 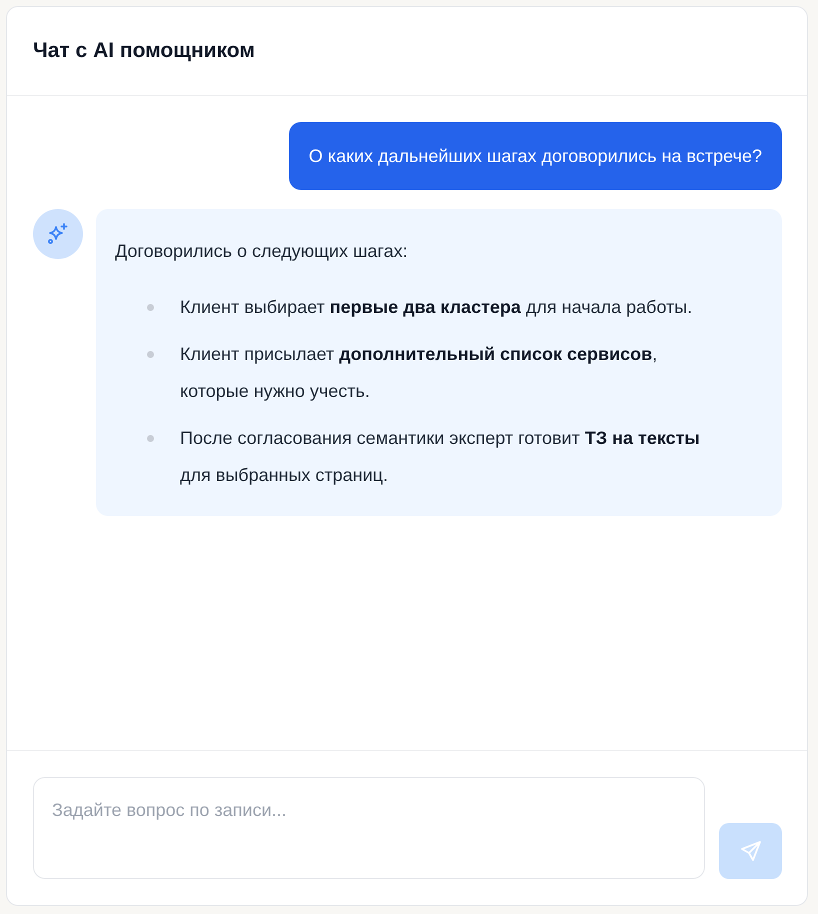 What do you see at coordinates (419, 373) in the screenshot?
I see `list-item-text: Клиент присылает дополнительный список сервисов, которые нужно учесть.` at bounding box center [419, 373].